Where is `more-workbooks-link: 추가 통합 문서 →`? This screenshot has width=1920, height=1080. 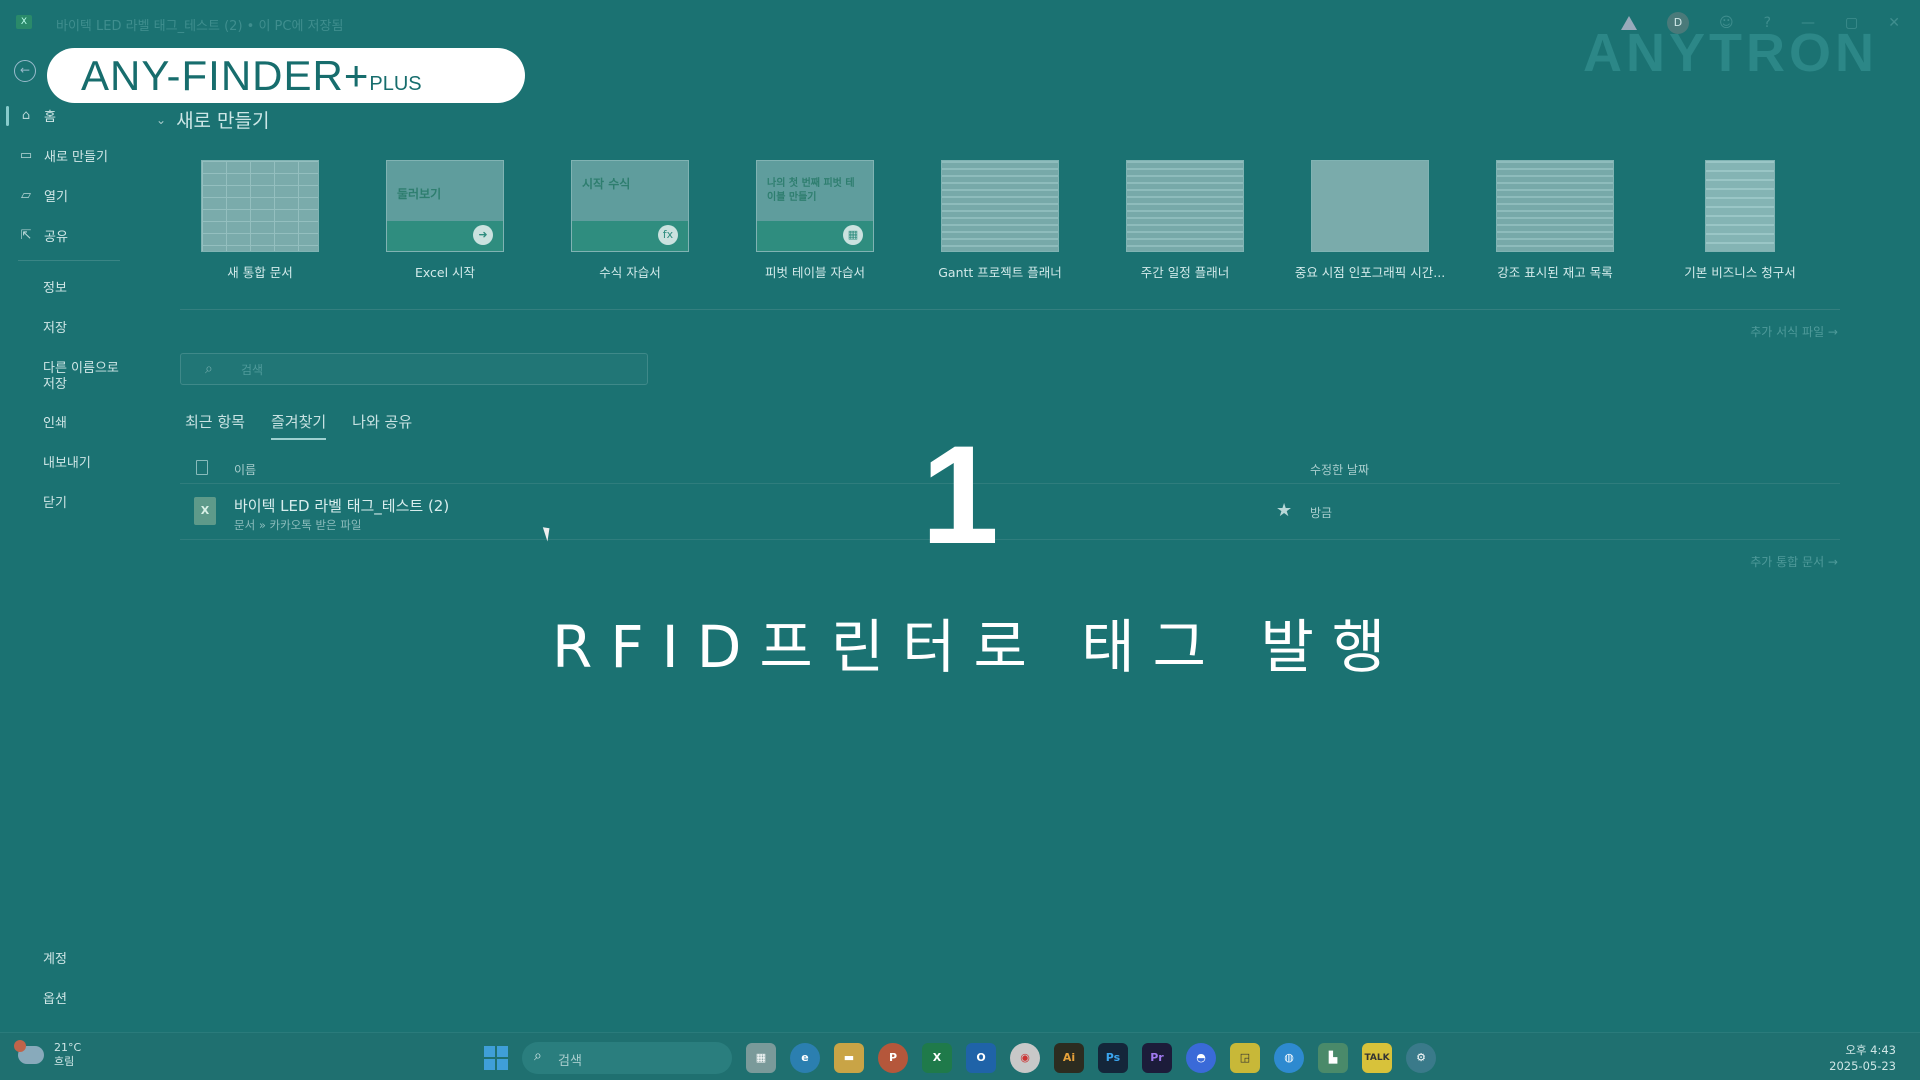 more-workbooks-link: 추가 통합 문서 → is located at coordinates (1794, 561).